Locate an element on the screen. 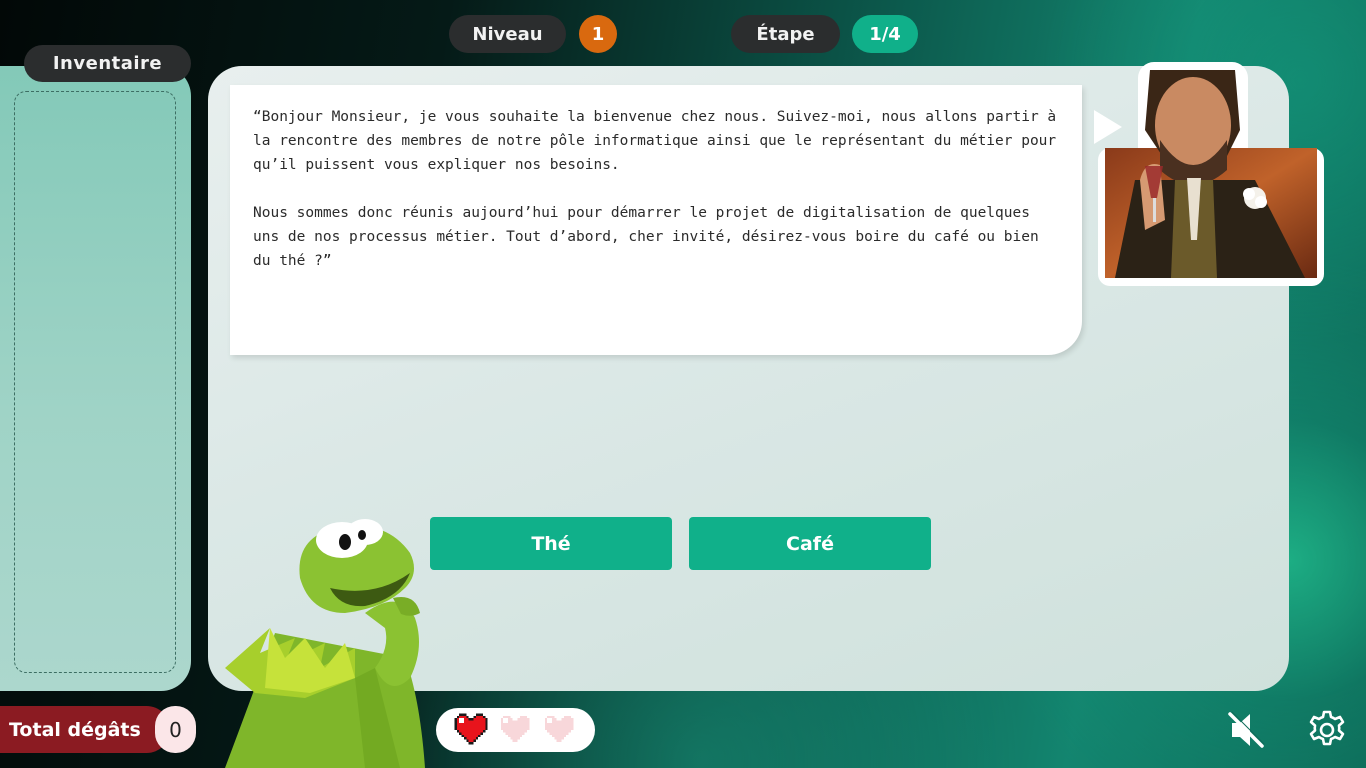  npc-portrait is located at coordinates (1211, 174).